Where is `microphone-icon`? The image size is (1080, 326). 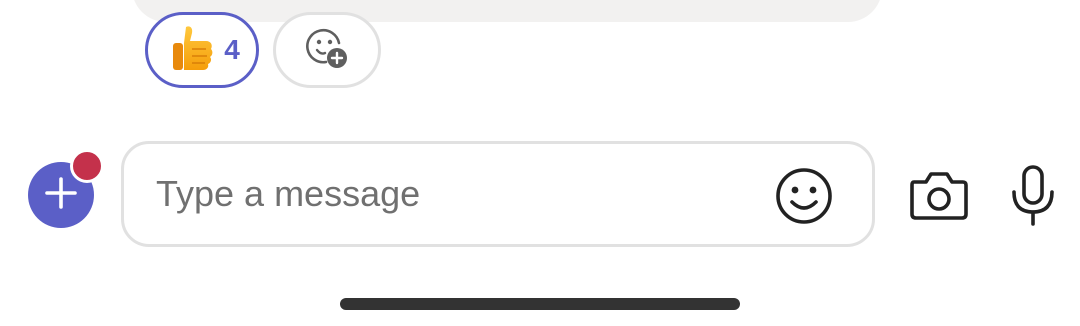
microphone-icon is located at coordinates (1033, 198).